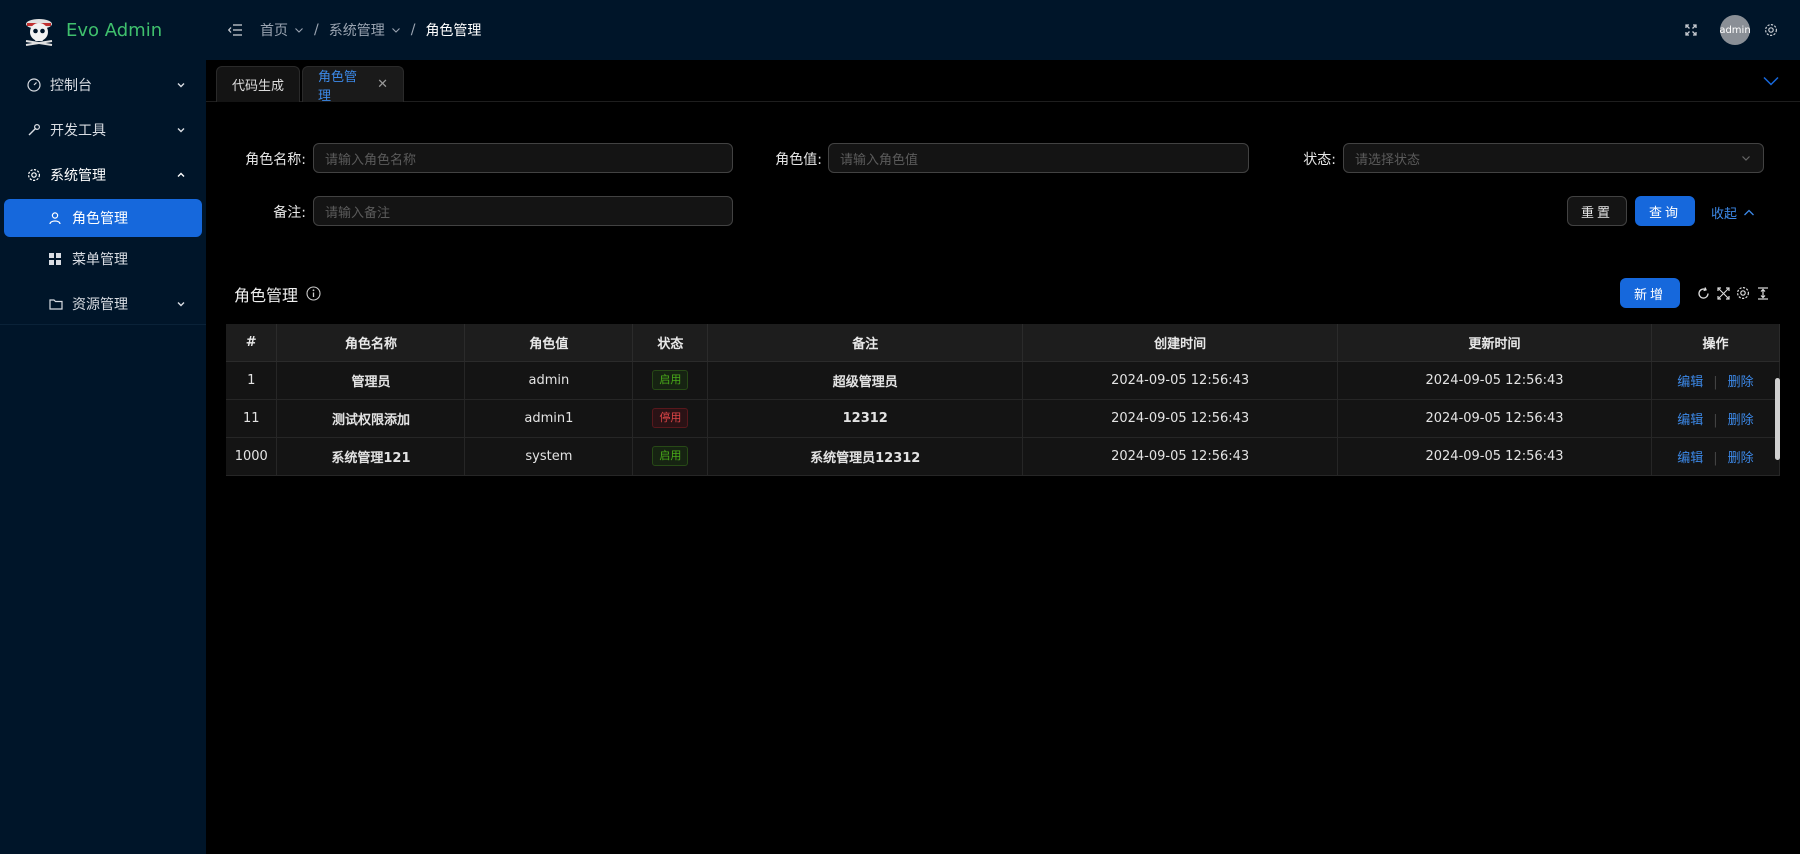 The image size is (1800, 854). Describe the element at coordinates (252, 343) in the screenshot. I see `column-header: #` at that location.